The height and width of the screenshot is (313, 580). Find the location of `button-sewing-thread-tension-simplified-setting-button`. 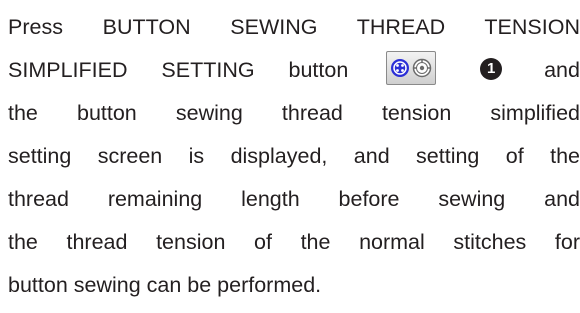

button-sewing-thread-tension-simplified-setting-button is located at coordinates (411, 68).